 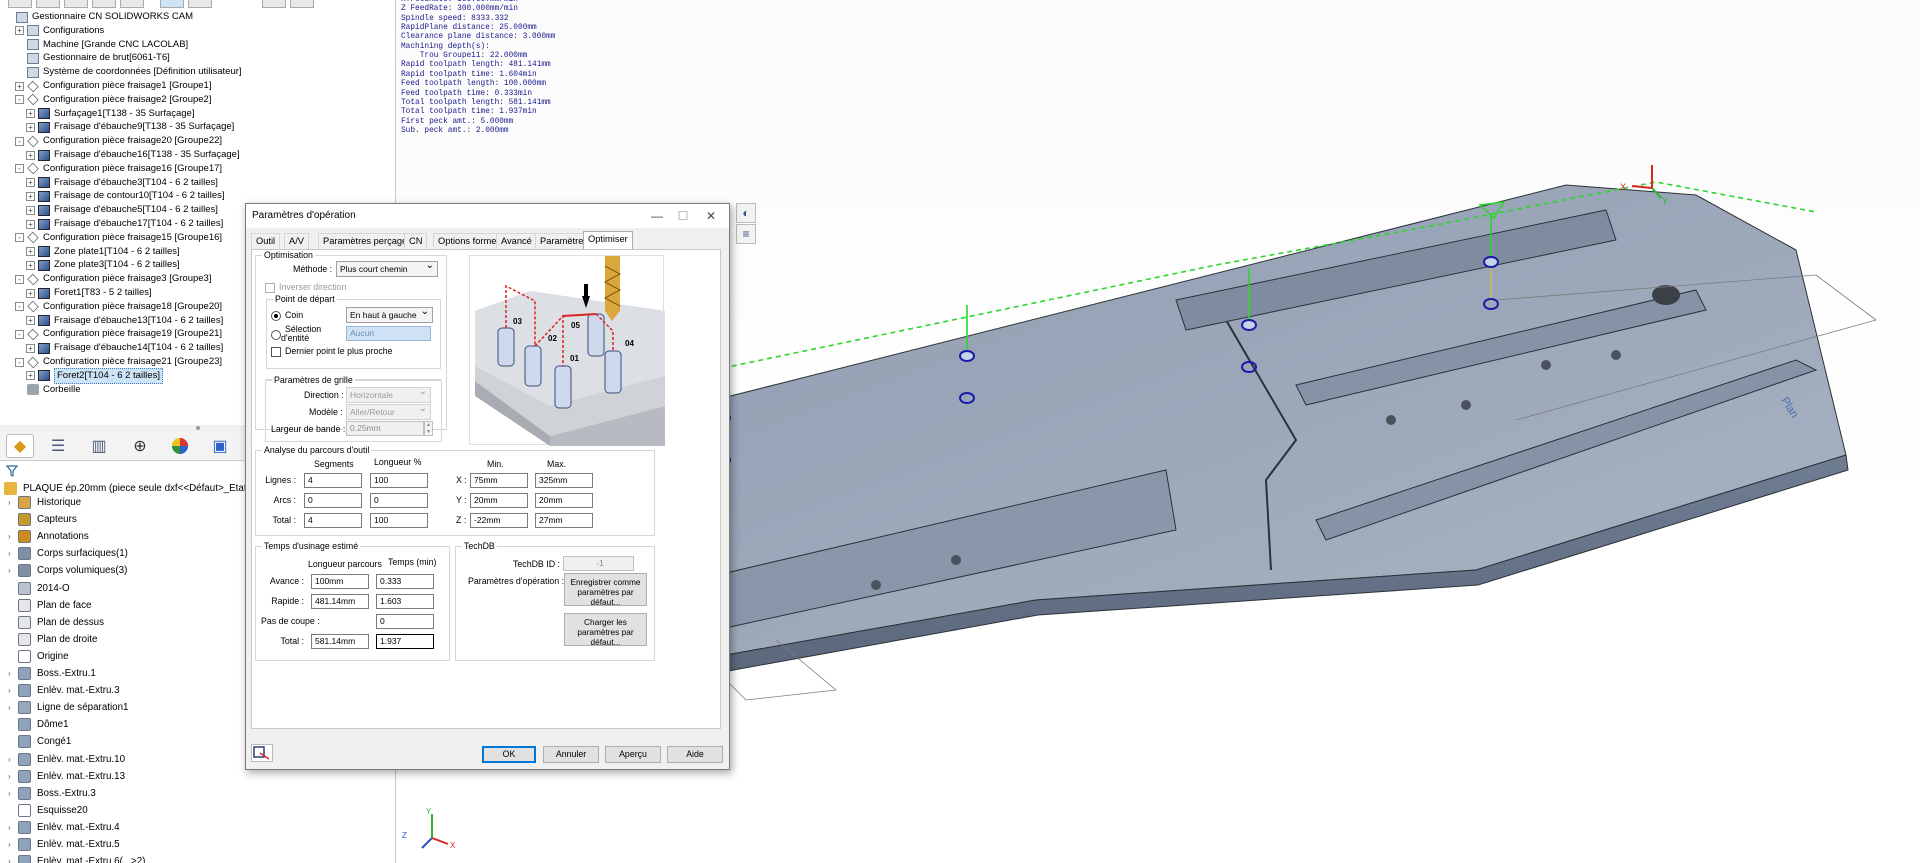 What do you see at coordinates (571, 754) in the screenshot?
I see `cancel-button: Annuler` at bounding box center [571, 754].